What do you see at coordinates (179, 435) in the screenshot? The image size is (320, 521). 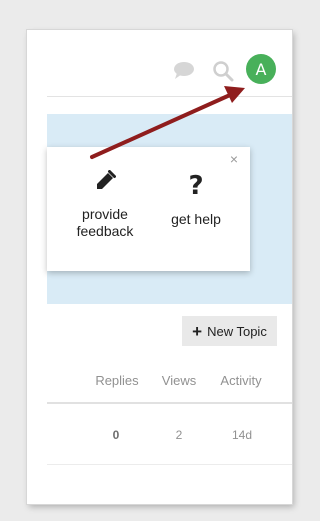 I see `views-count: 2` at bounding box center [179, 435].